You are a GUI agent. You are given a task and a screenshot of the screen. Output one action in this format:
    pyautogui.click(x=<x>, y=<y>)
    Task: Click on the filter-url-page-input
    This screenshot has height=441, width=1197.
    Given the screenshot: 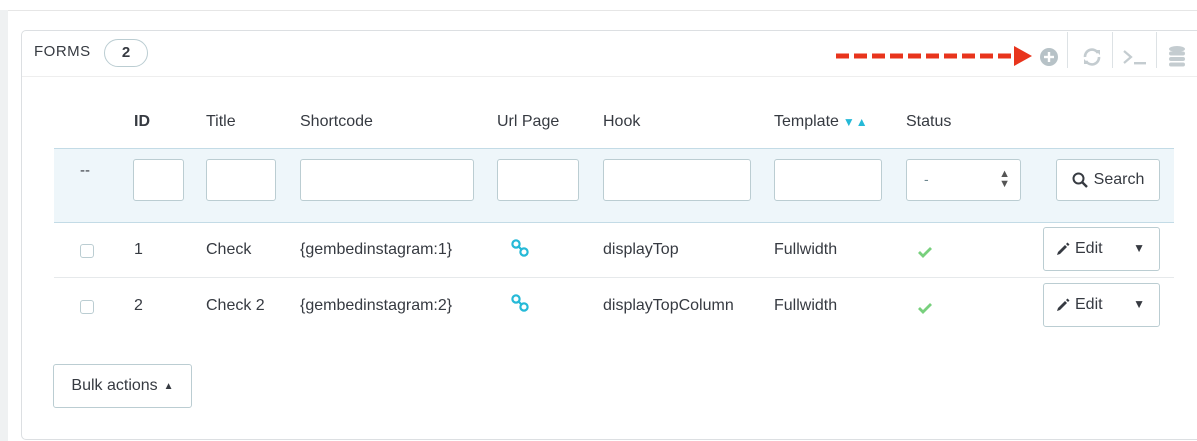 What is the action you would take?
    pyautogui.click(x=538, y=180)
    